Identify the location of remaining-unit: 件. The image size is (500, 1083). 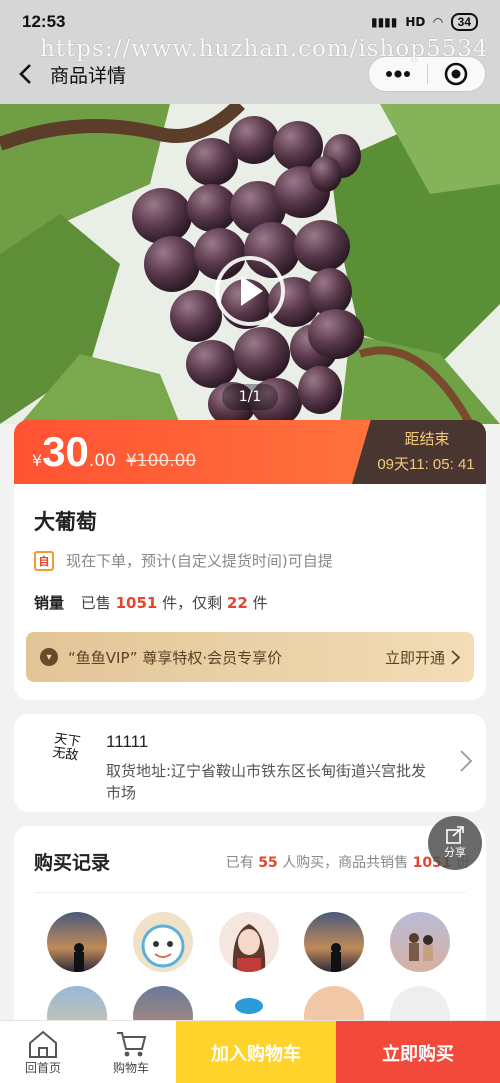
(260, 603).